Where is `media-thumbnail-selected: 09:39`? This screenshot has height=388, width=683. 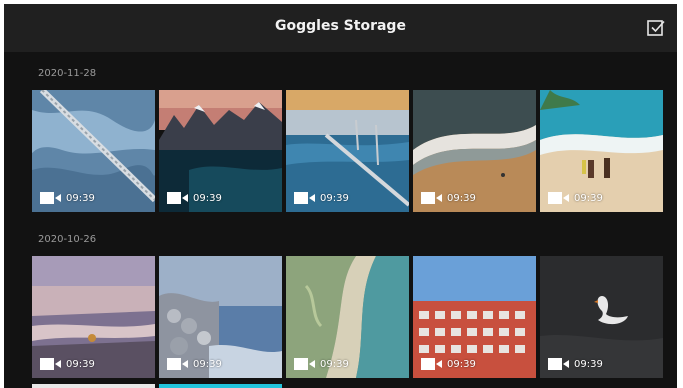
media-thumbnail-selected: 09:39 is located at coordinates (93, 151).